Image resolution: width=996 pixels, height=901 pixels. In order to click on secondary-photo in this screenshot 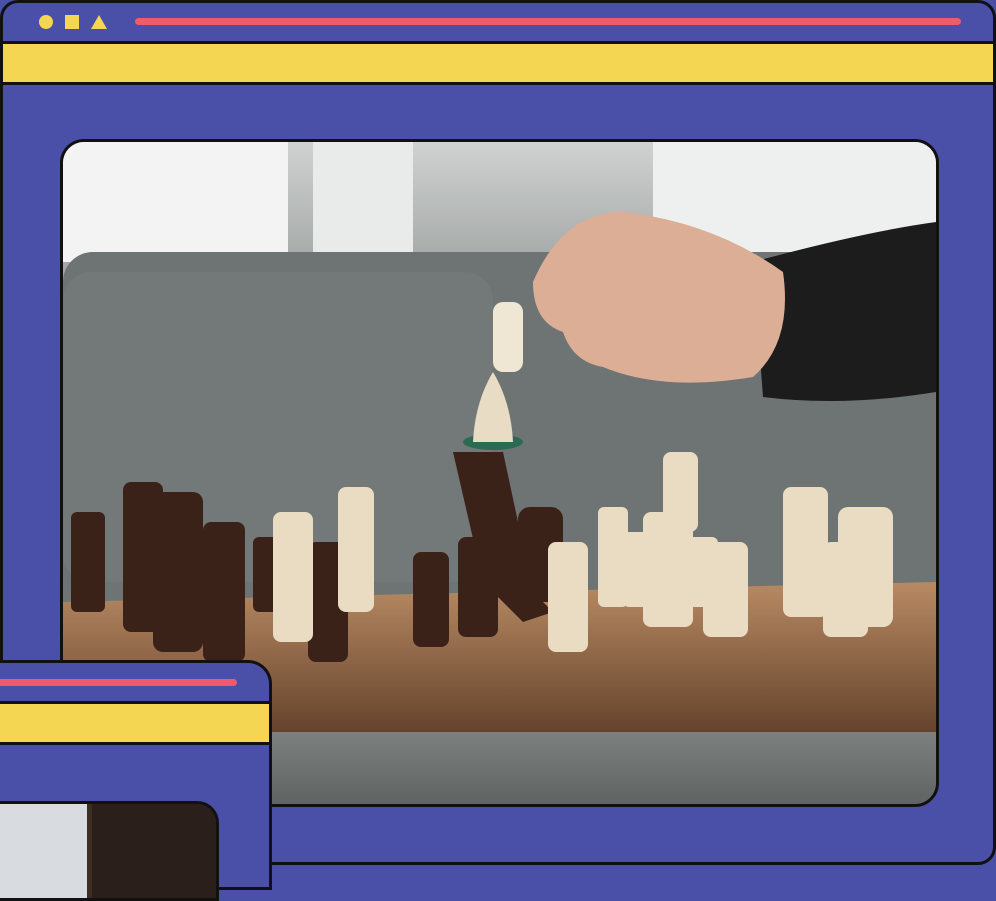, I will do `click(109, 851)`.